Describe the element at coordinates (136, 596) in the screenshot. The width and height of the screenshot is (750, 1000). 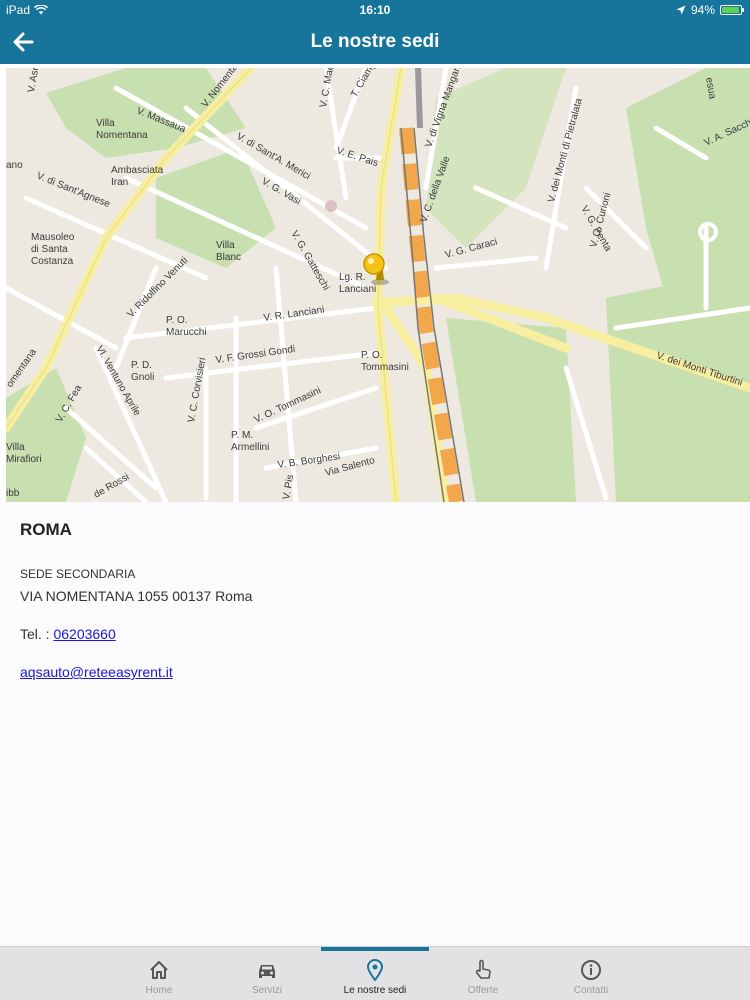
I see `location-address: VIA NOMENTANA 1055 00137 Roma` at that location.